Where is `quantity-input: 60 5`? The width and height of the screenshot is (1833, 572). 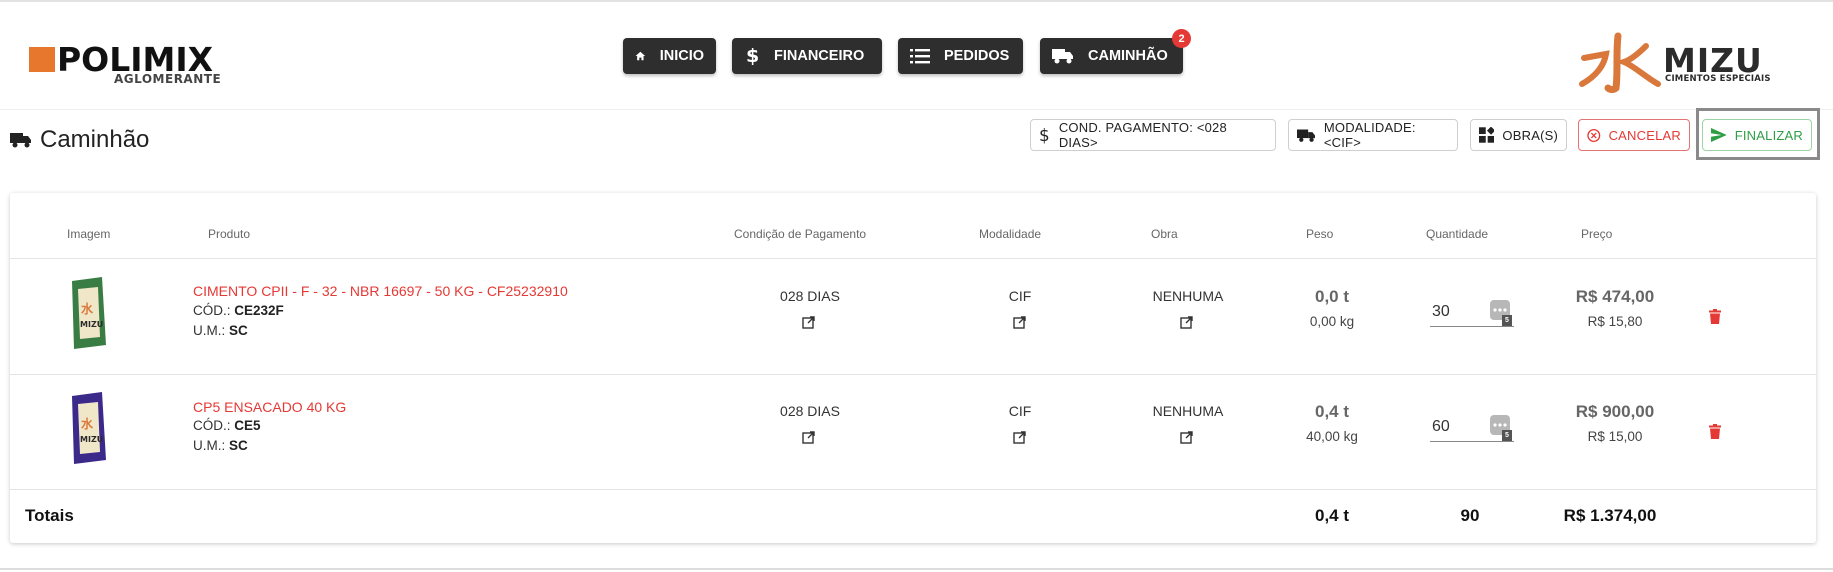 quantity-input: 60 5 is located at coordinates (1472, 427).